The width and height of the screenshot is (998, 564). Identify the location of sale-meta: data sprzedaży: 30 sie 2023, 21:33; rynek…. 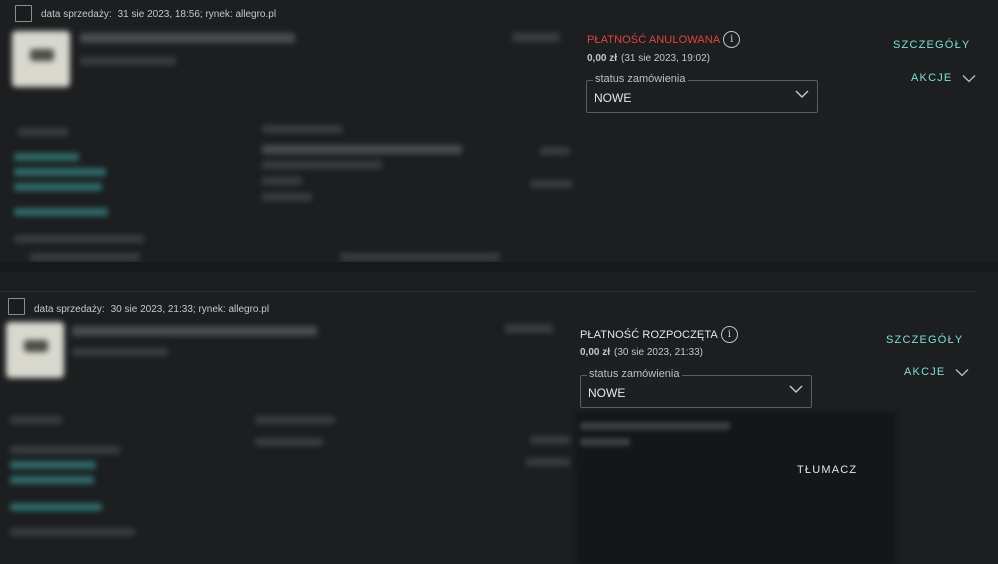
(151, 309).